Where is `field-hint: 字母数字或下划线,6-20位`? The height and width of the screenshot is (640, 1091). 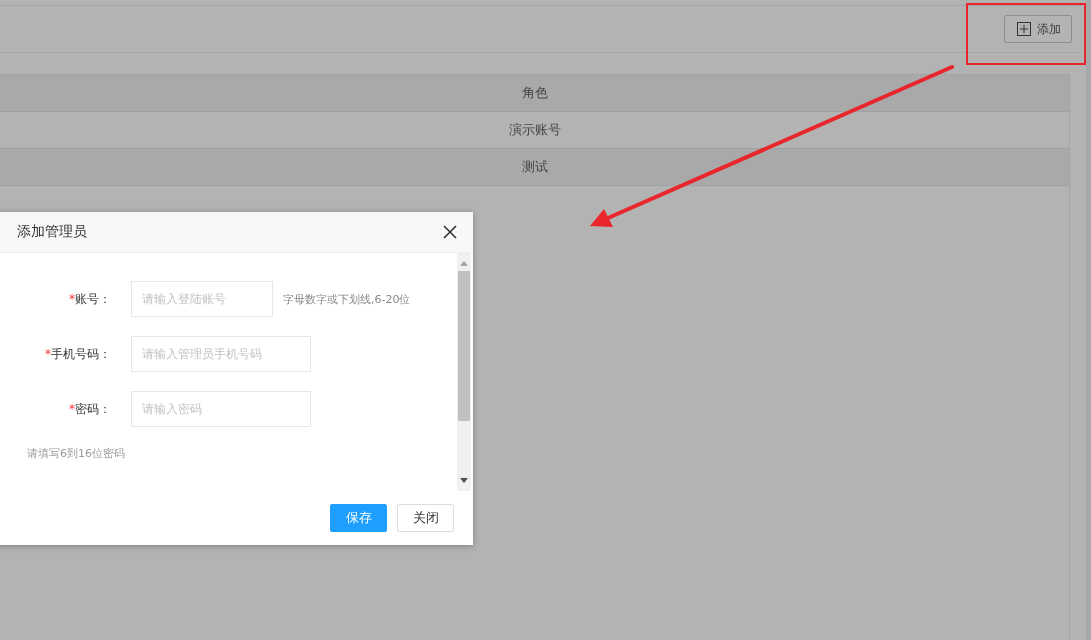 field-hint: 字母数字或下划线,6-20位 is located at coordinates (347, 299).